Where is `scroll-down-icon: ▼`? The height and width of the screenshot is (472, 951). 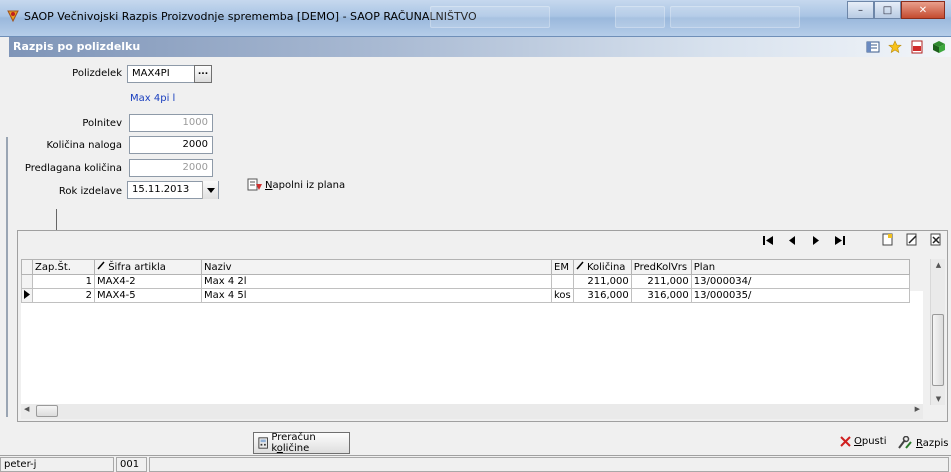 scroll-down-icon: ▼ is located at coordinates (938, 399).